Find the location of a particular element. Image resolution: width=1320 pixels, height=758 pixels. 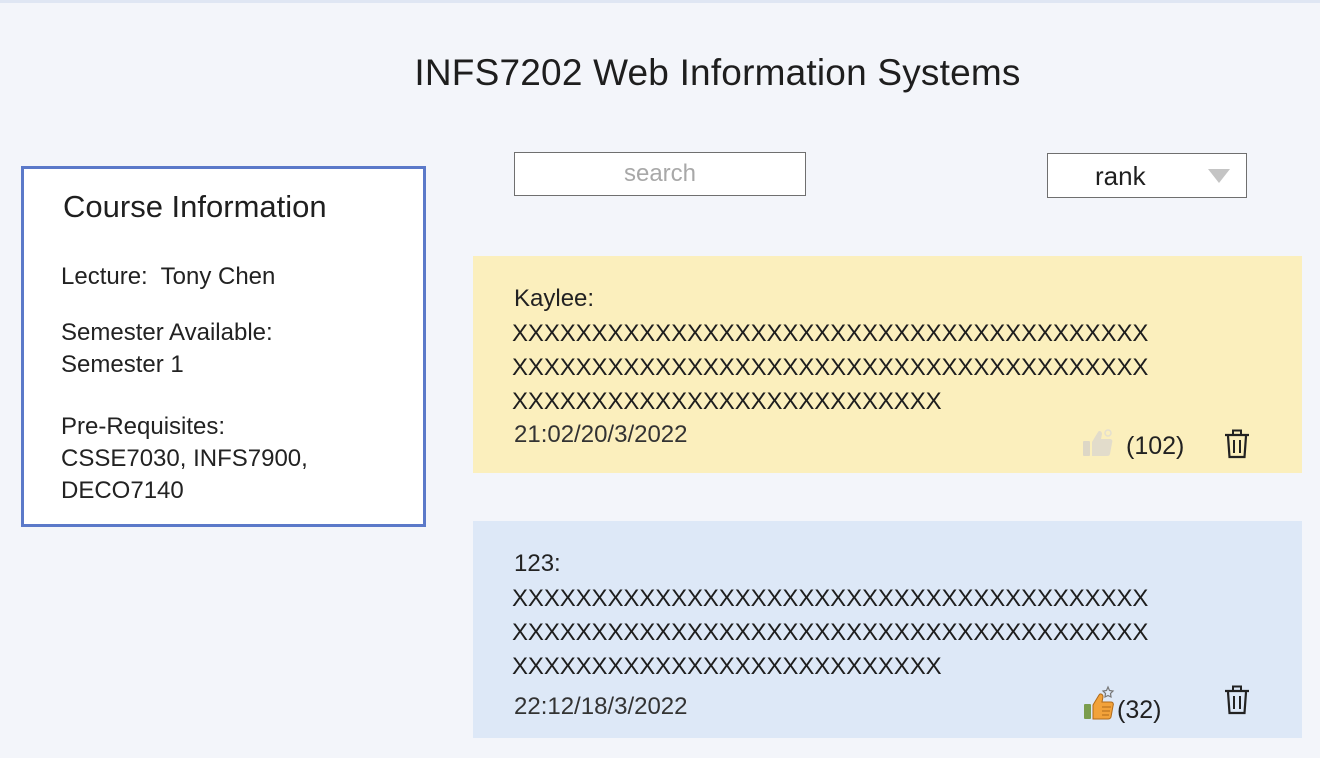

prerequisites-label: Pre-Requisites: is located at coordinates (143, 426).